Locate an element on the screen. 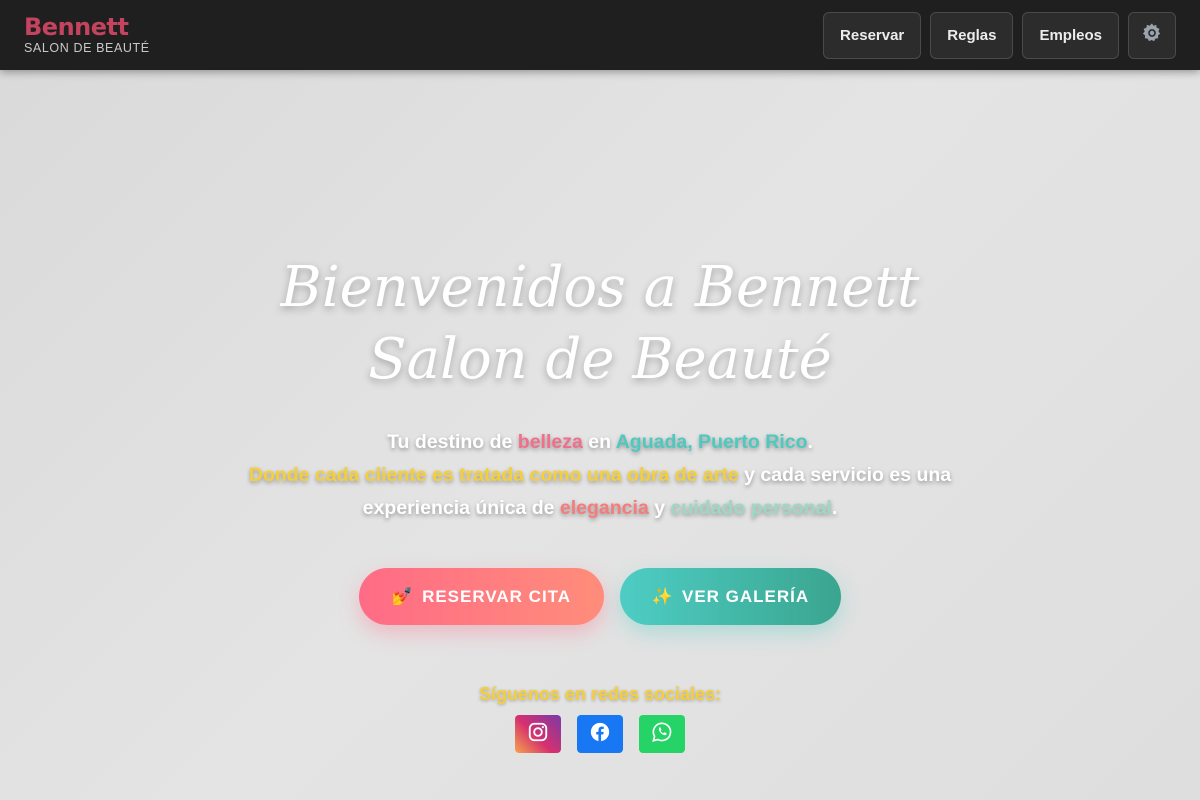 This screenshot has height=800, width=1200. highlight-location: Aguada, Puerto Rico is located at coordinates (711, 442).